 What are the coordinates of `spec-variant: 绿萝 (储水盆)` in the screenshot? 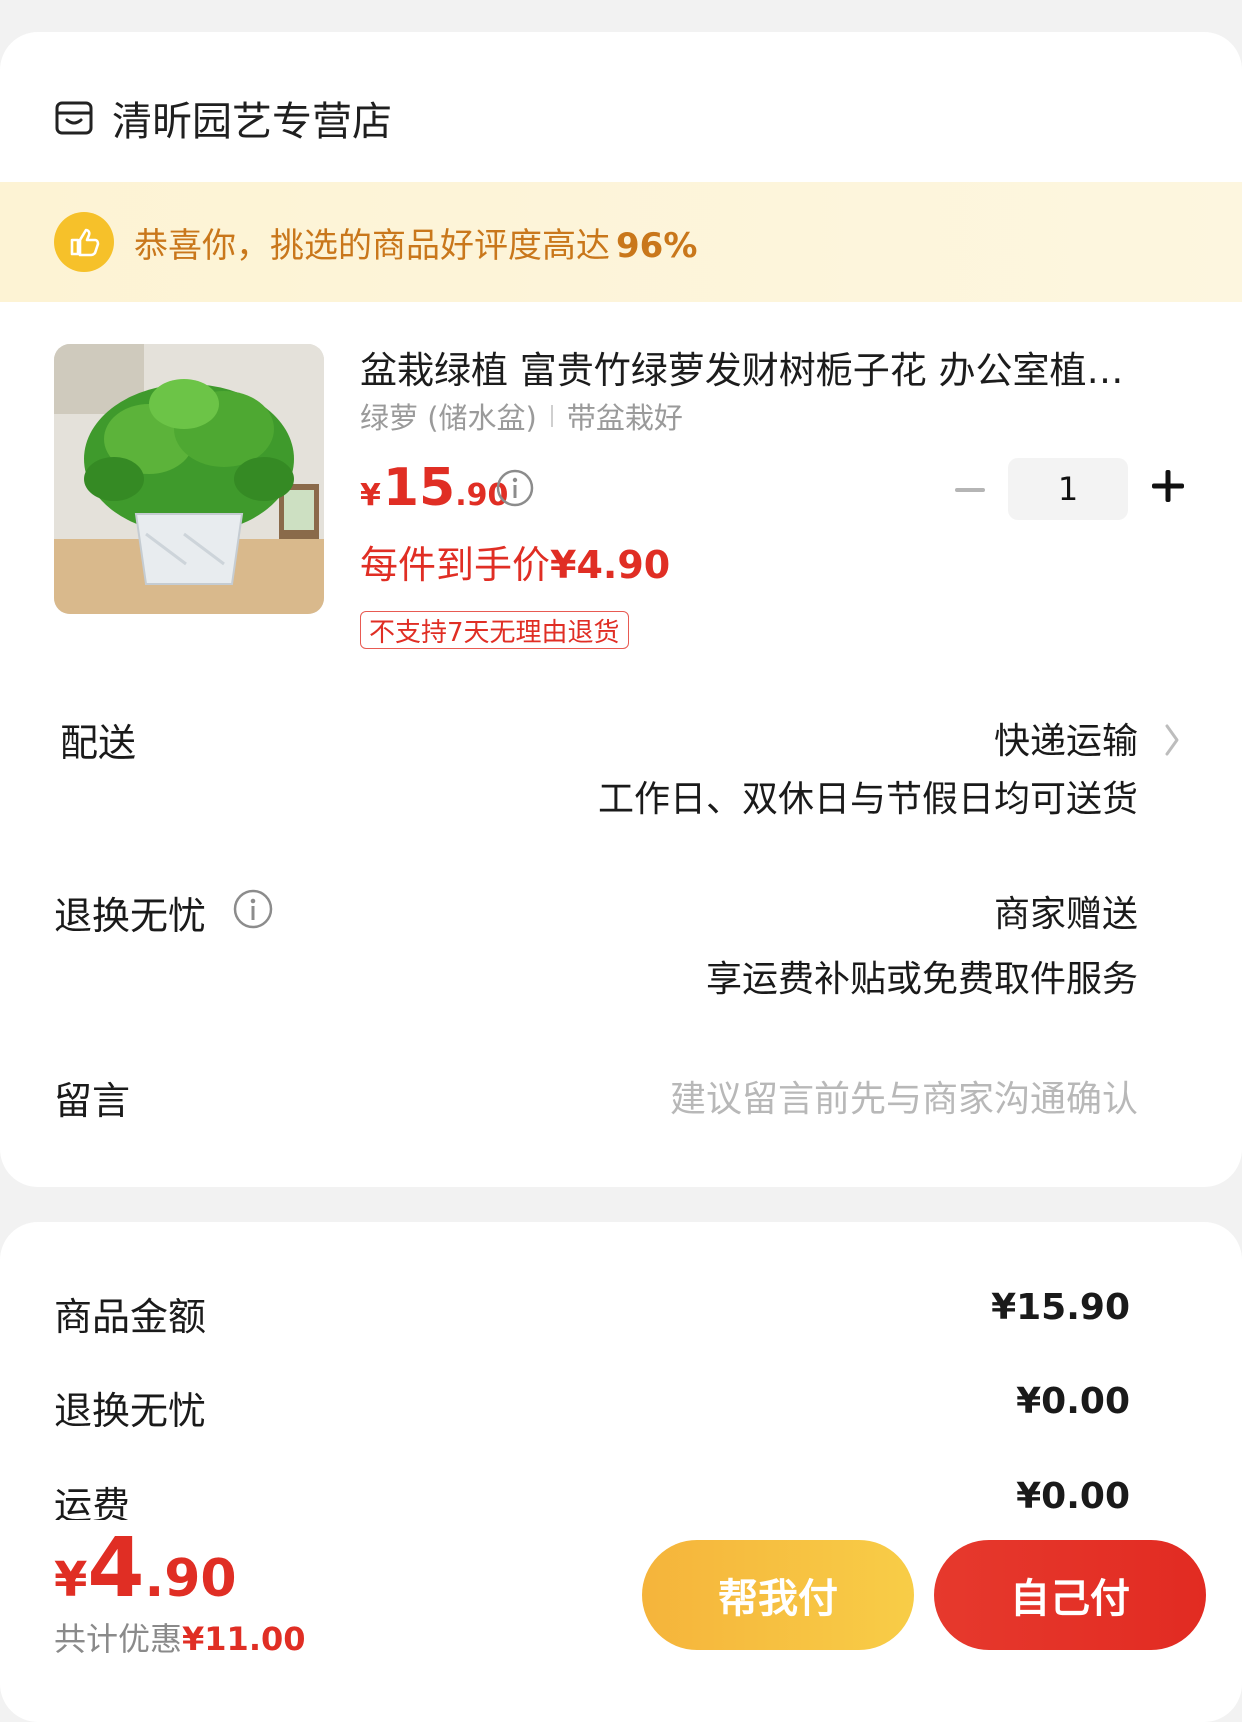 It's located at (448, 418).